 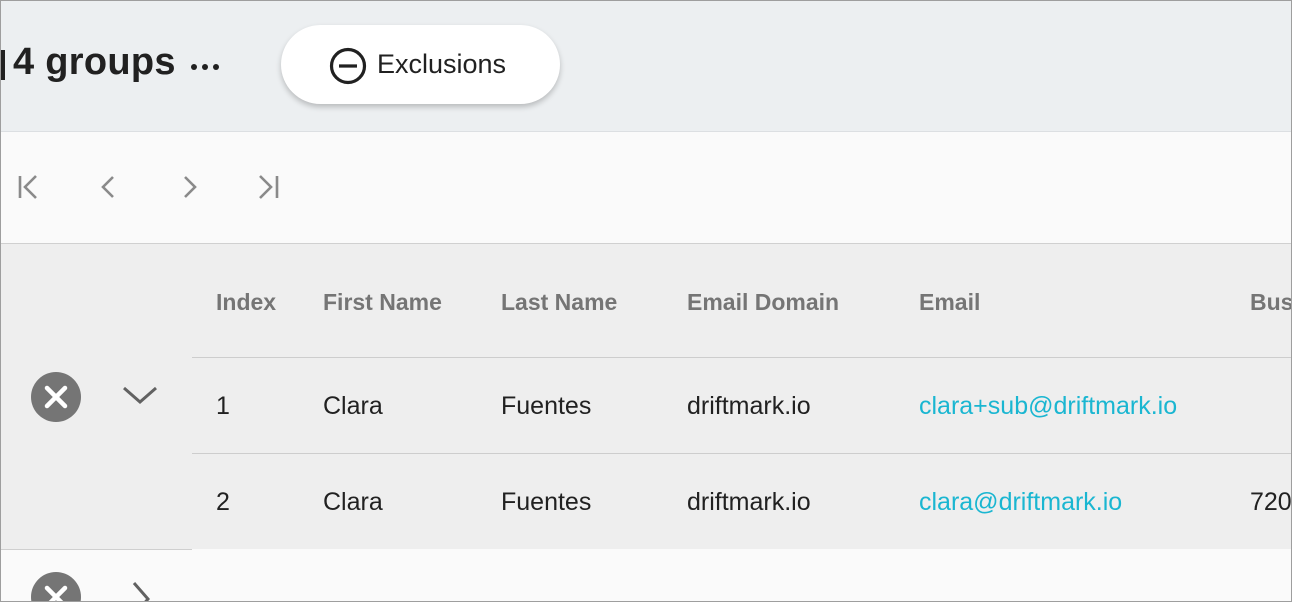 What do you see at coordinates (1271, 502) in the screenshot?
I see `cell-bus: 720` at bounding box center [1271, 502].